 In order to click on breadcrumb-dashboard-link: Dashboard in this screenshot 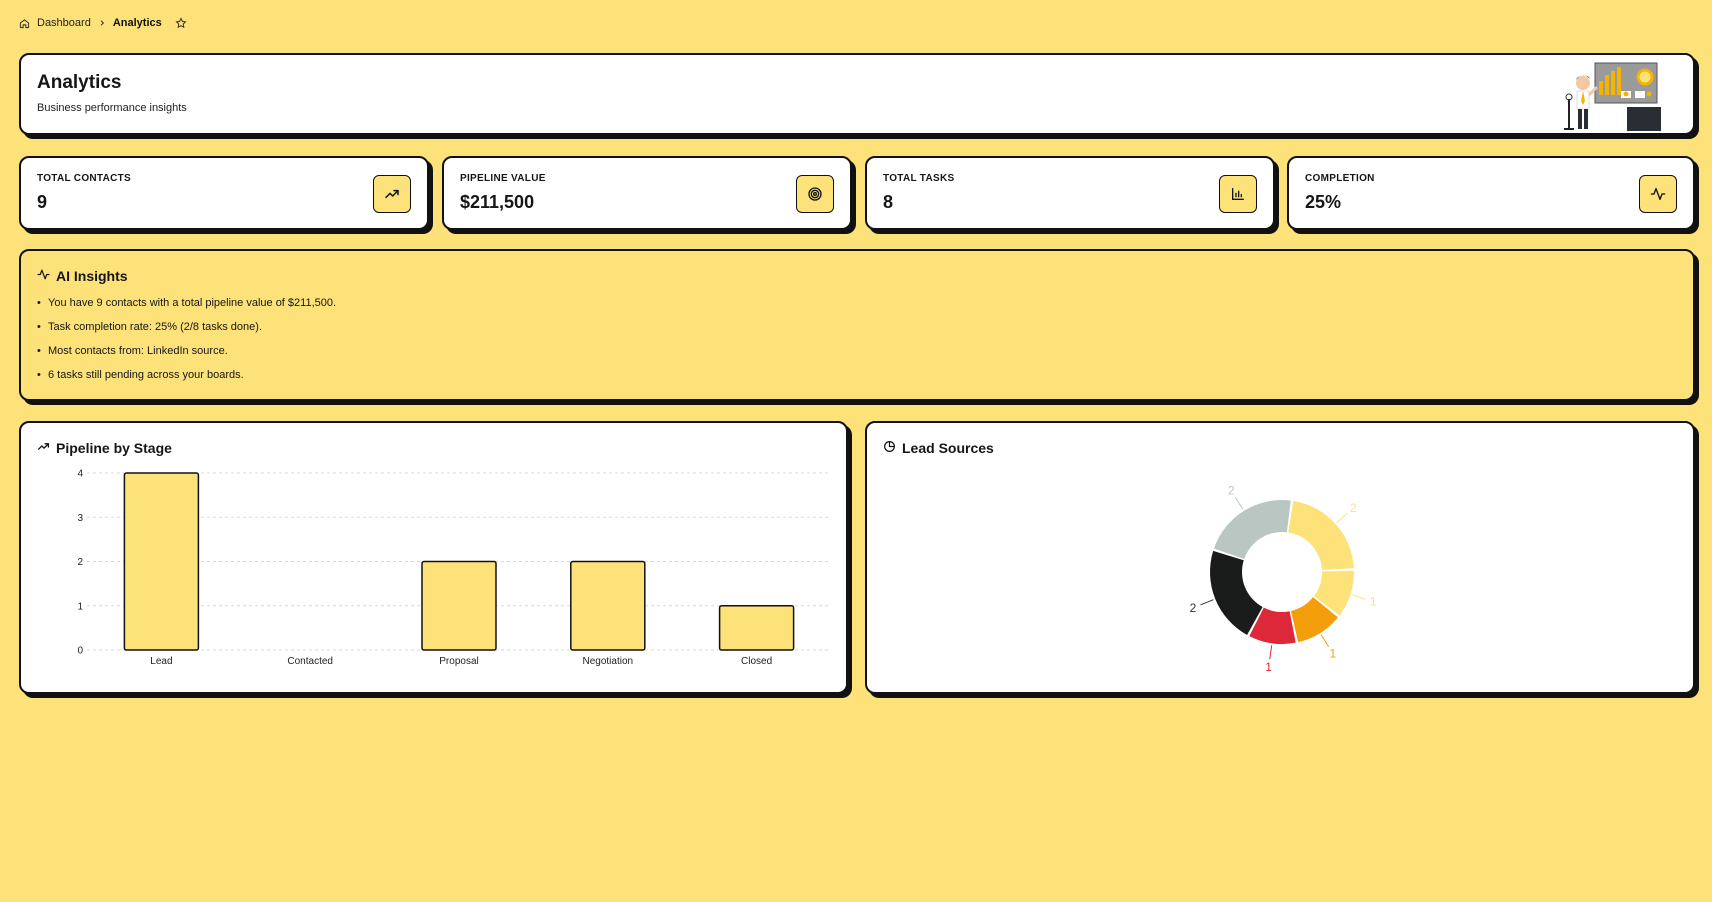, I will do `click(64, 23)`.